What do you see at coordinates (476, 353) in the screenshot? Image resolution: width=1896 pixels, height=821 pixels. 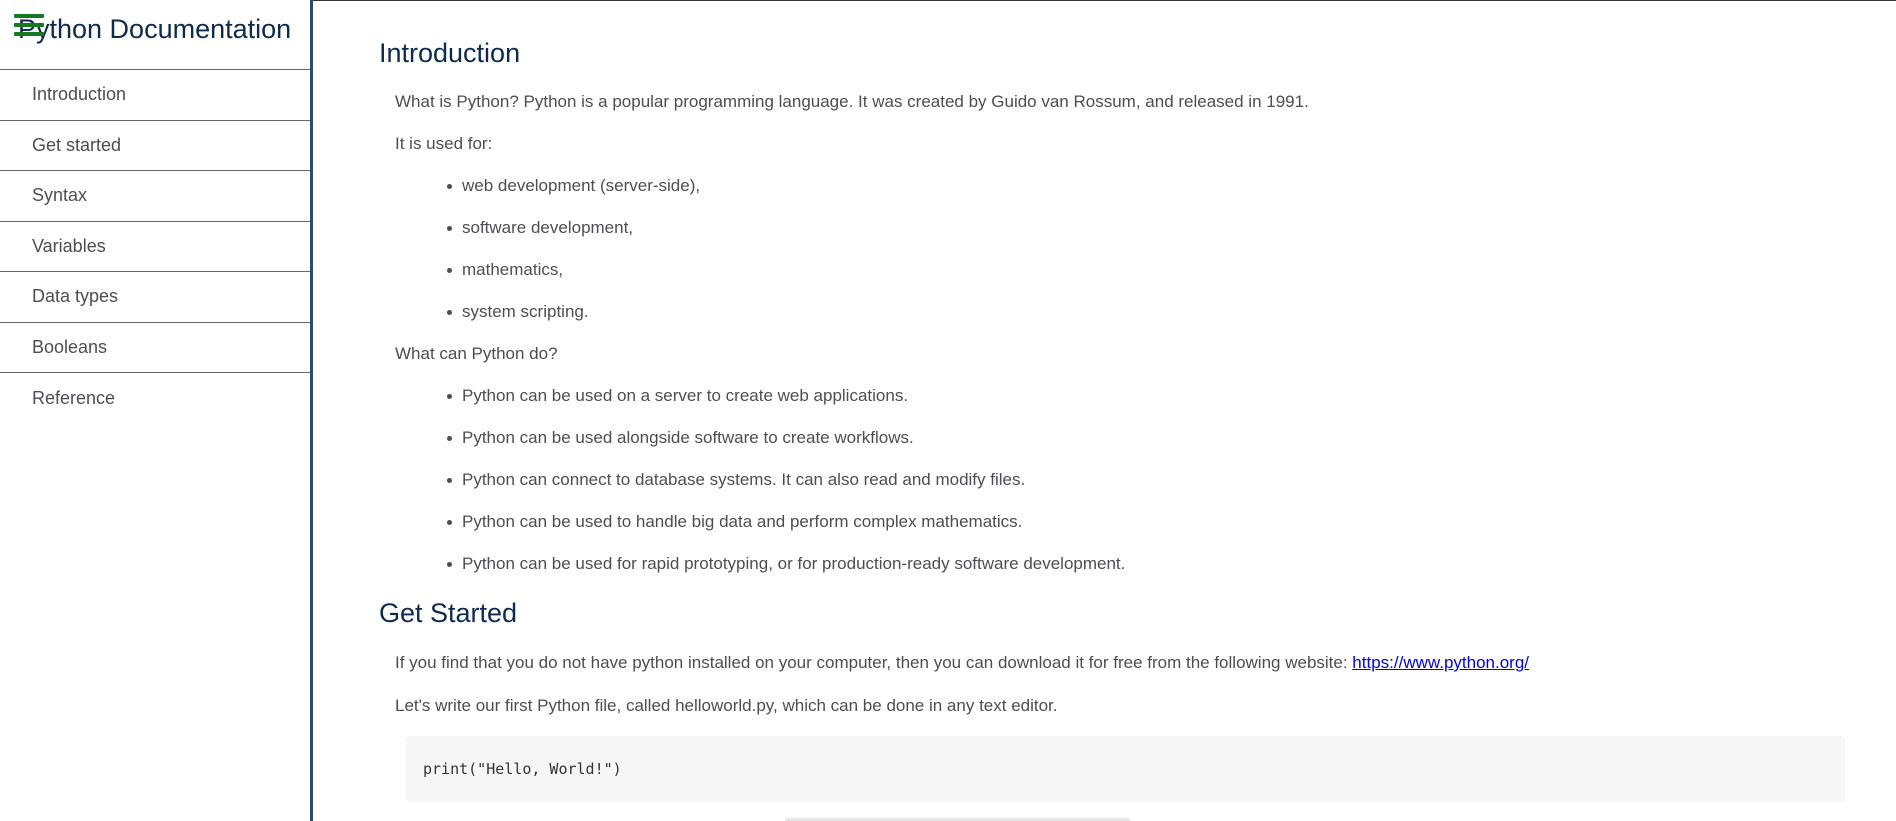 I see `can-do-label: What can Python do?` at bounding box center [476, 353].